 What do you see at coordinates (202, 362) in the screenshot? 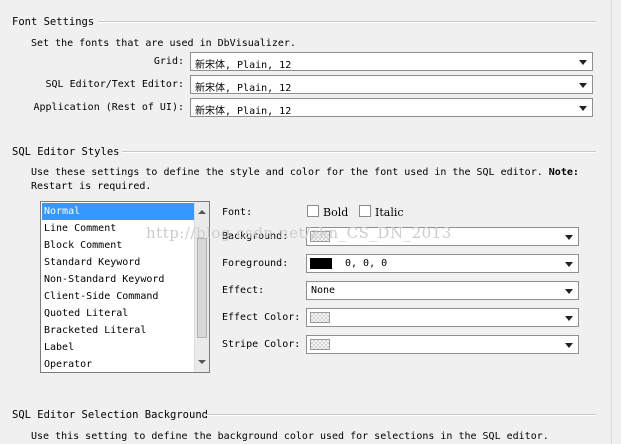
I see `scroll-down-arrow-icon` at bounding box center [202, 362].